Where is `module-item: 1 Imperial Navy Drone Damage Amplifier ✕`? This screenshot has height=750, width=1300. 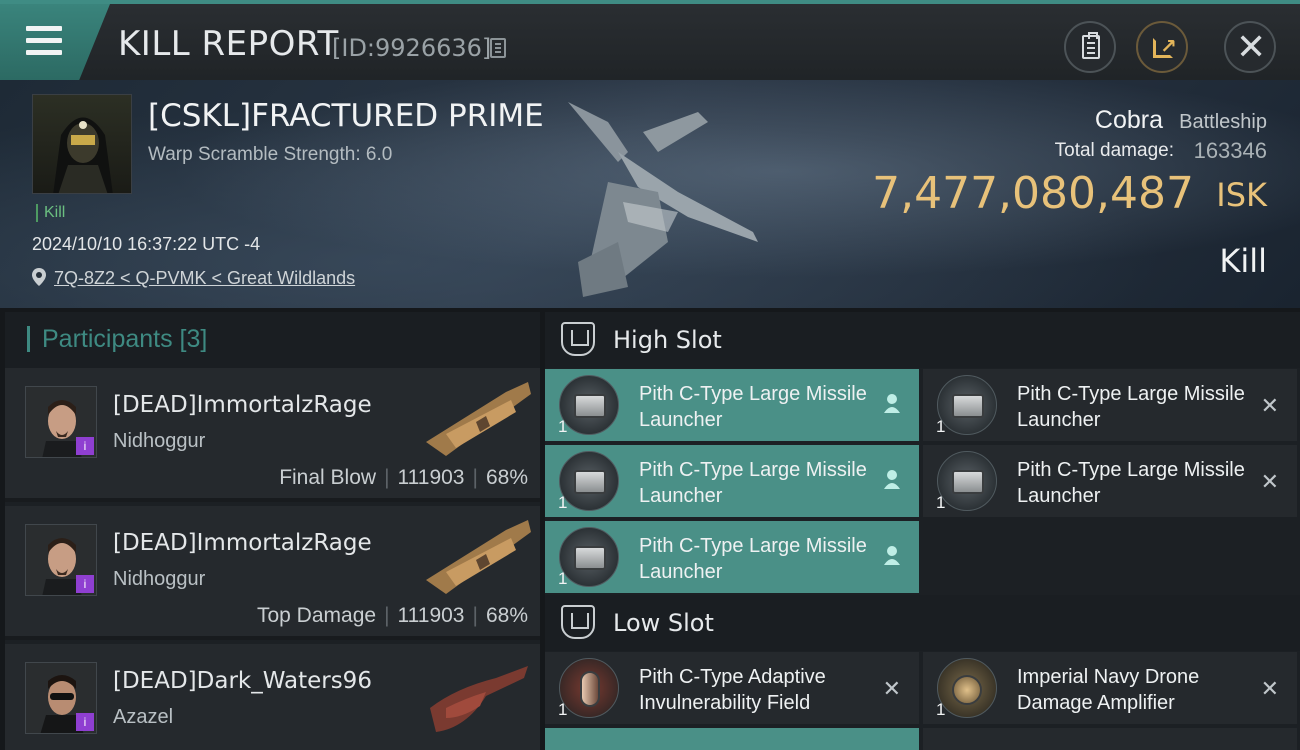 module-item: 1 Imperial Navy Drone Damage Amplifier ✕ is located at coordinates (1110, 688).